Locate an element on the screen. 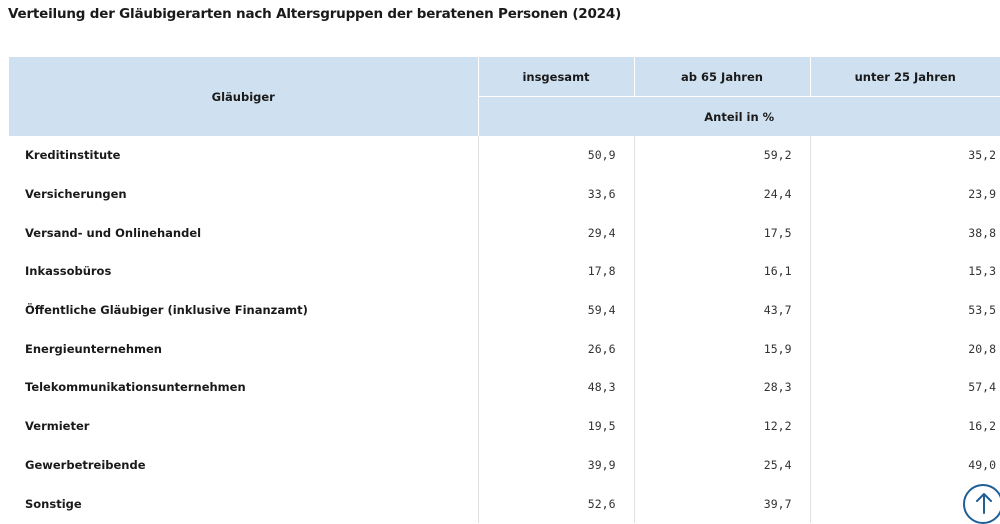  cell-value: 50,9 is located at coordinates (555, 155).